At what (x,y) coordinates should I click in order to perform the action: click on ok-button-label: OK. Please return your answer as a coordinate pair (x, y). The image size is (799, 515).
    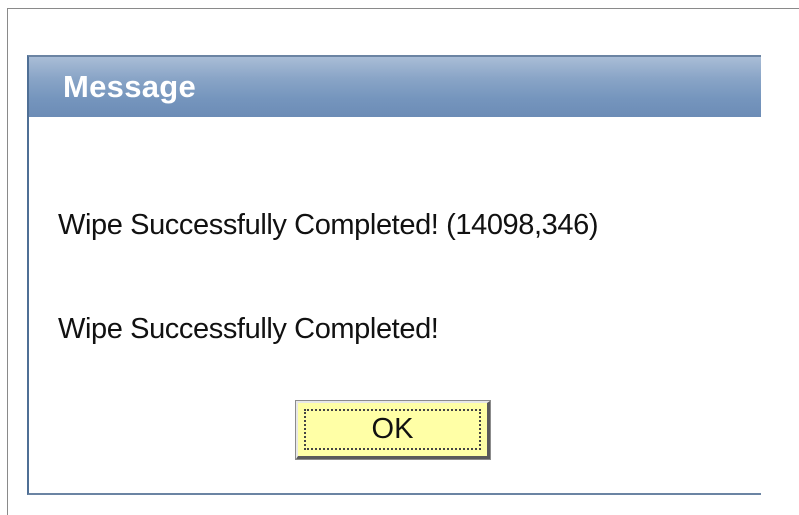
    Looking at the image, I should click on (392, 429).